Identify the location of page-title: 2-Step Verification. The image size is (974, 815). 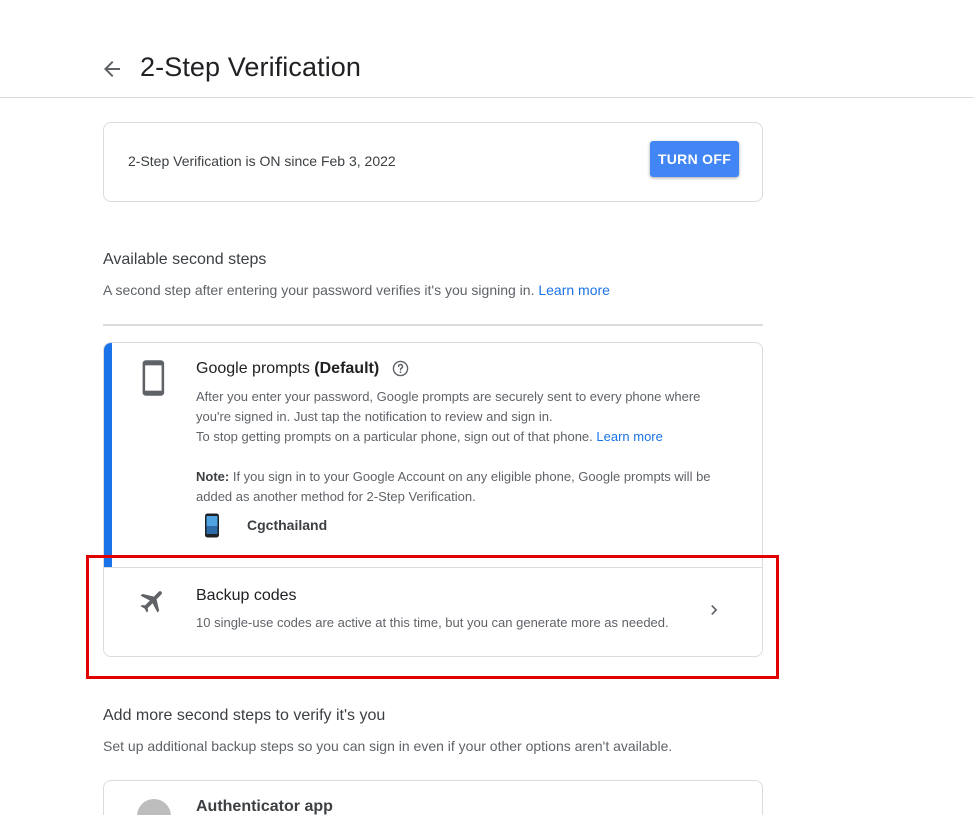
(251, 67).